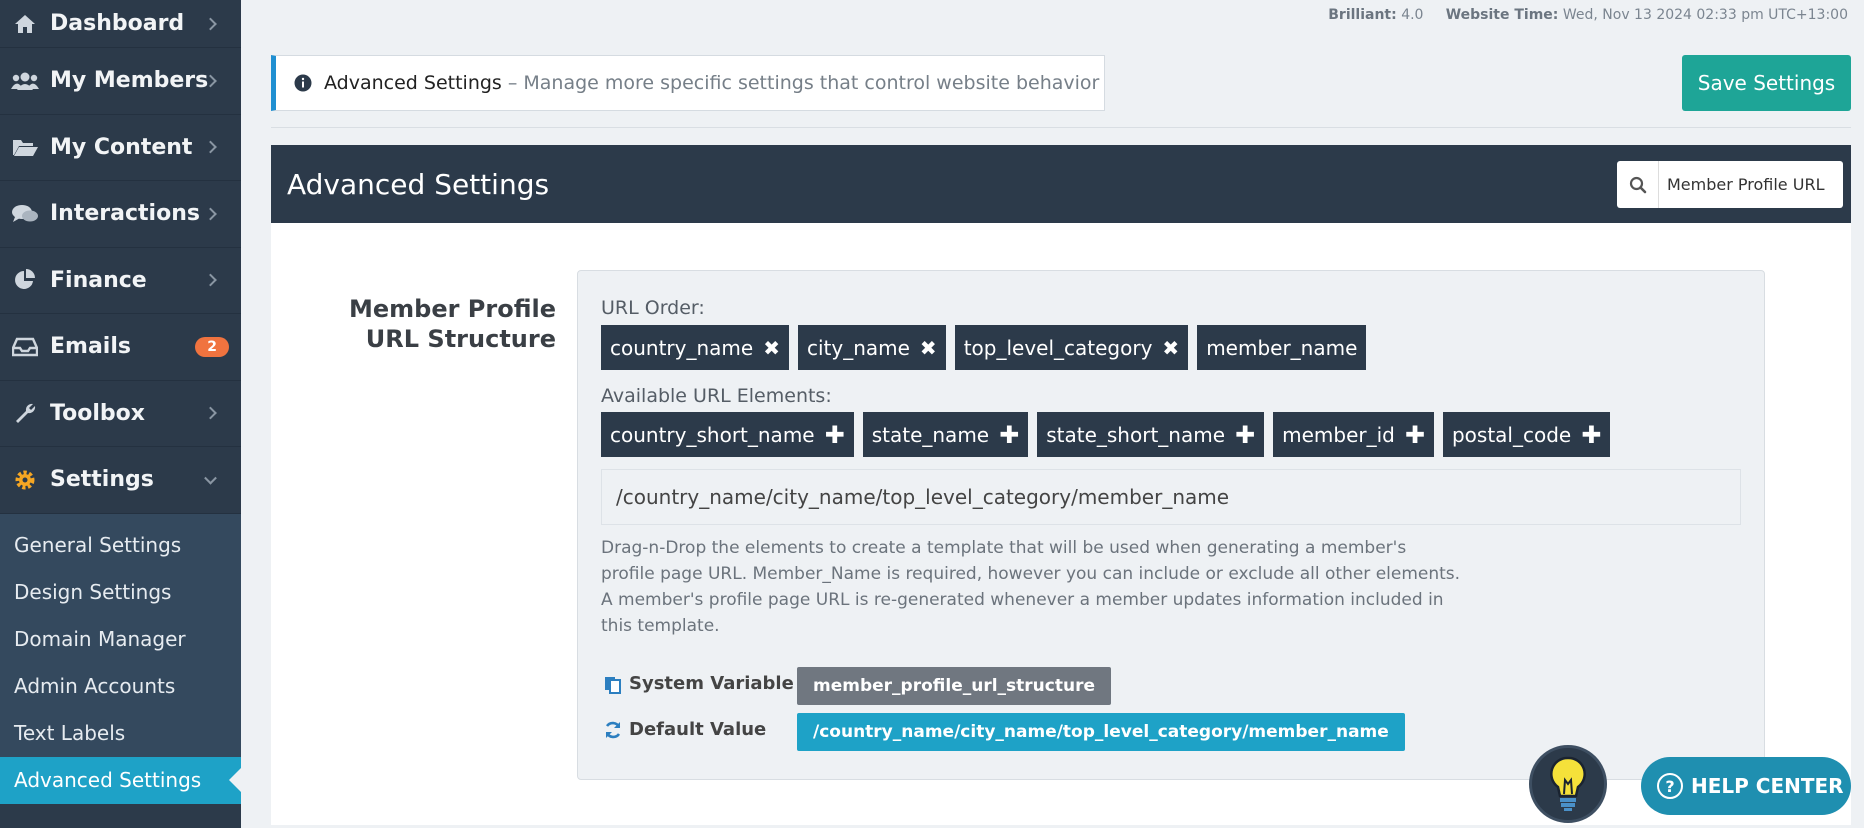 The height and width of the screenshot is (828, 1864). What do you see at coordinates (1362, 15) in the screenshot?
I see `version-label: Brilliant:` at bounding box center [1362, 15].